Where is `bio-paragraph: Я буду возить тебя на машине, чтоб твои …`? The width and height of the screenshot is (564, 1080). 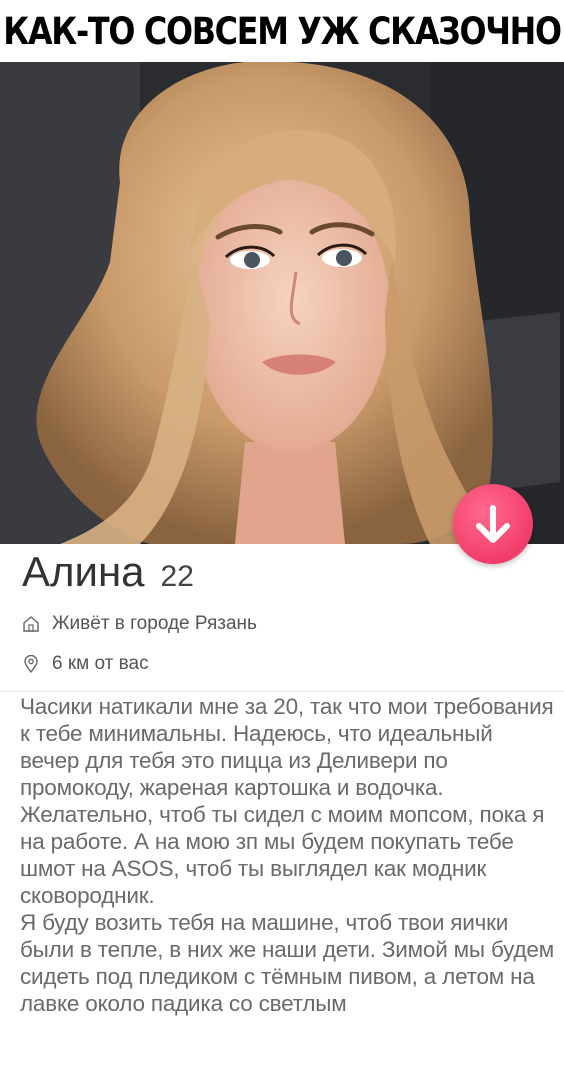
bio-paragraph: Я буду возить тебя на машине, чтоб твои … is located at coordinates (287, 963).